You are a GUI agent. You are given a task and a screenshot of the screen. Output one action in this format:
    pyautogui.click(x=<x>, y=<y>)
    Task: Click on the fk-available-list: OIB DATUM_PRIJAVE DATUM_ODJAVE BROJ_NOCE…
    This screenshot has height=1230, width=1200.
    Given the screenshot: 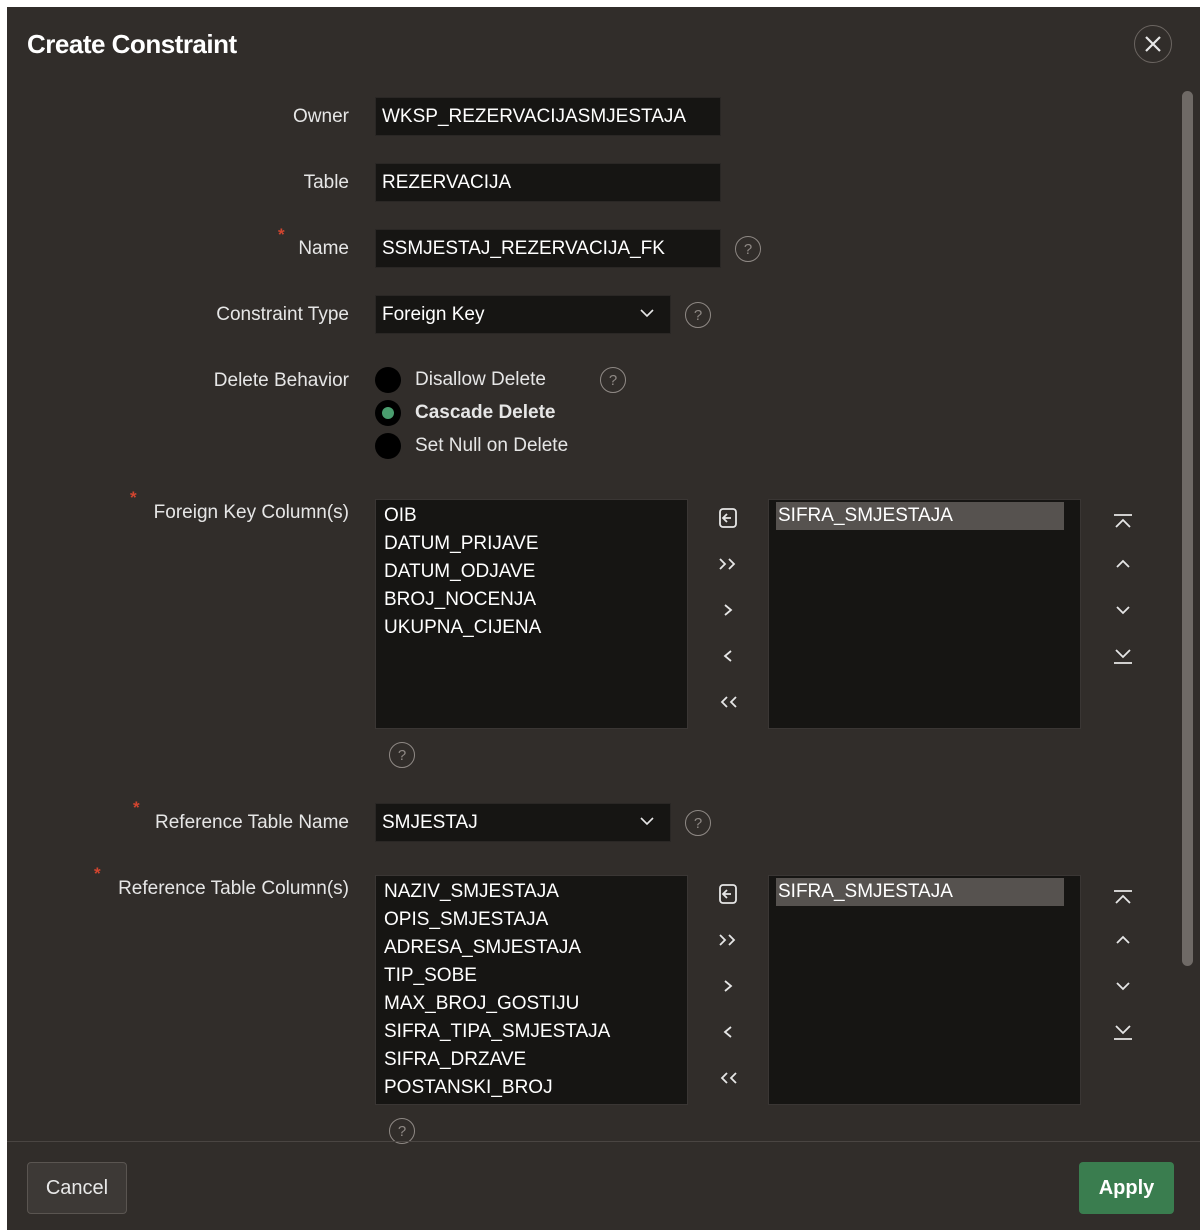 What is the action you would take?
    pyautogui.click(x=531, y=614)
    